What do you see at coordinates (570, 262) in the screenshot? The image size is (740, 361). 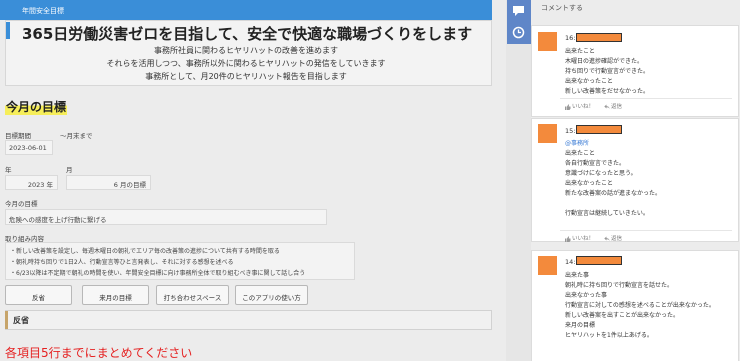 I see `comment-number: 14:` at bounding box center [570, 262].